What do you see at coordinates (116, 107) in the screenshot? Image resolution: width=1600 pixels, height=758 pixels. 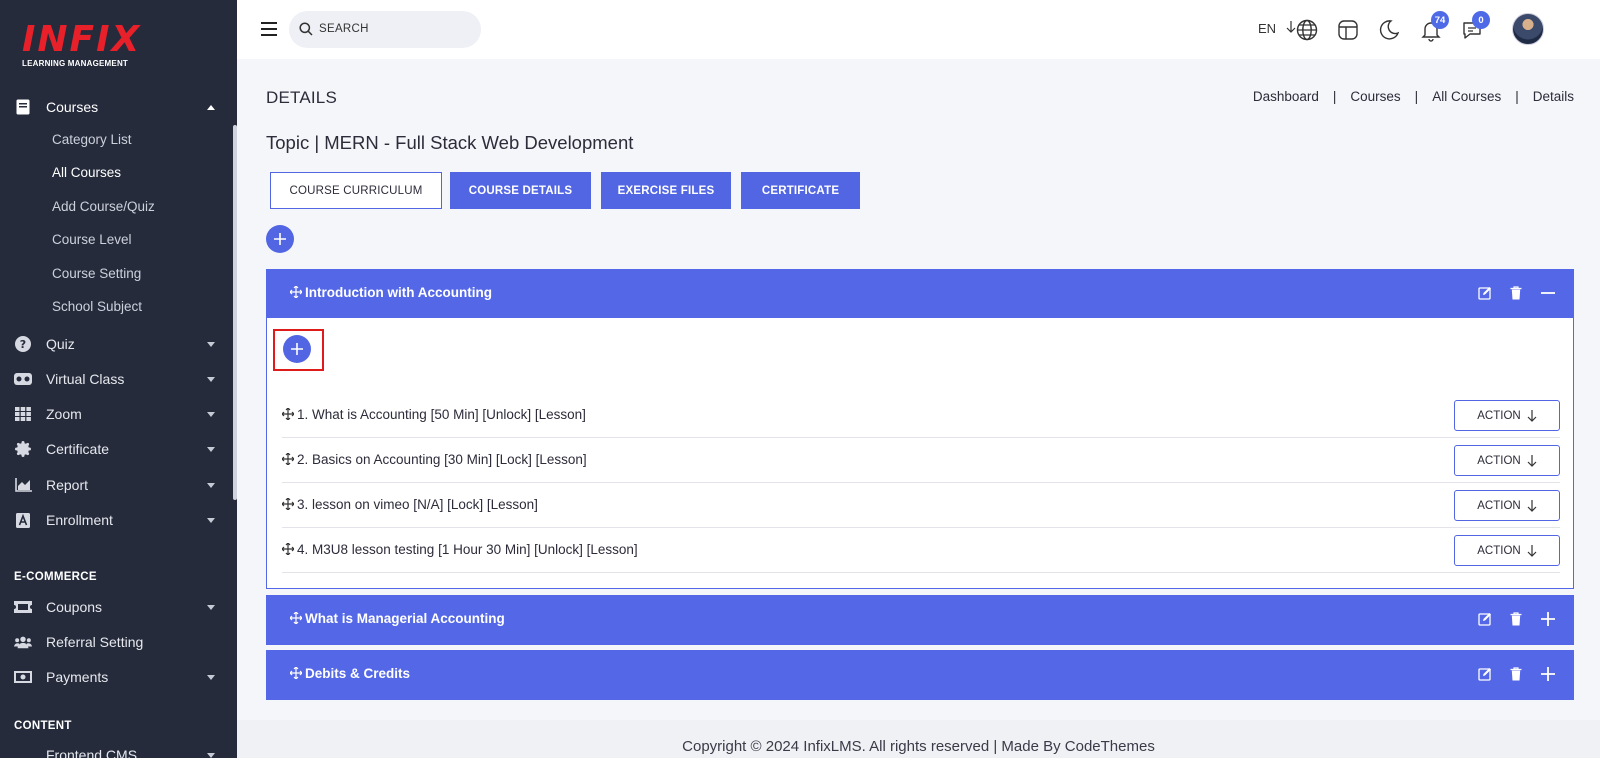 I see `sidebar-item-courses: Courses` at bounding box center [116, 107].